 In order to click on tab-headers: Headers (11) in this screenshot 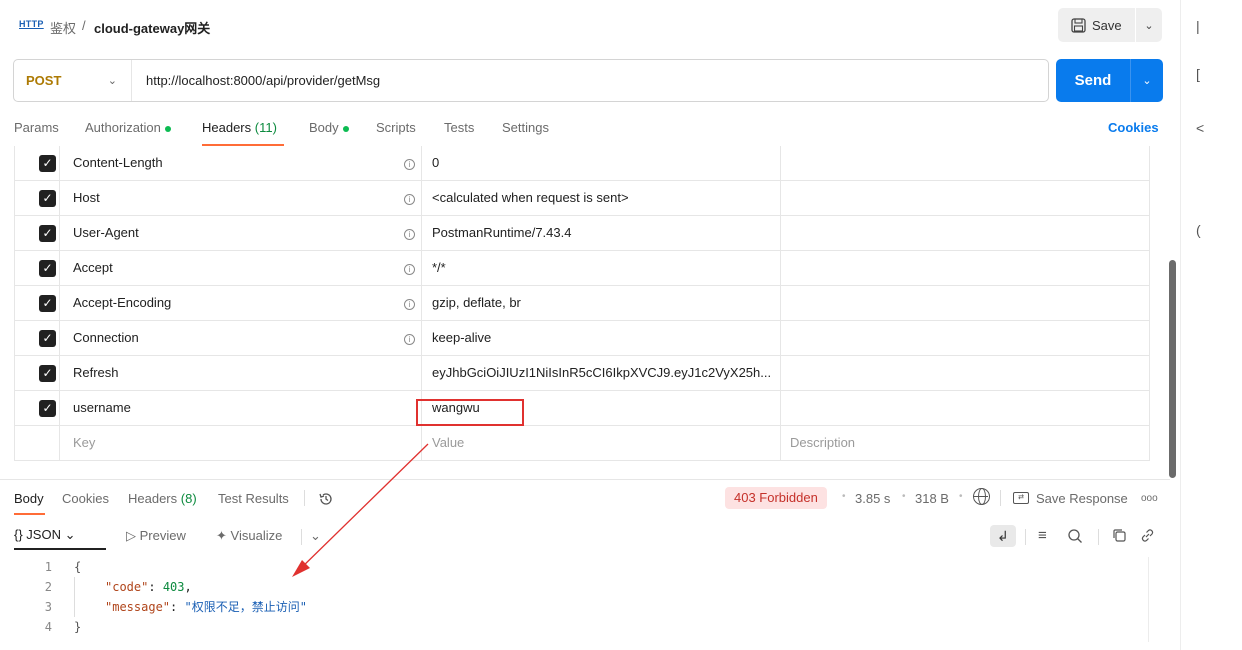, I will do `click(239, 127)`.